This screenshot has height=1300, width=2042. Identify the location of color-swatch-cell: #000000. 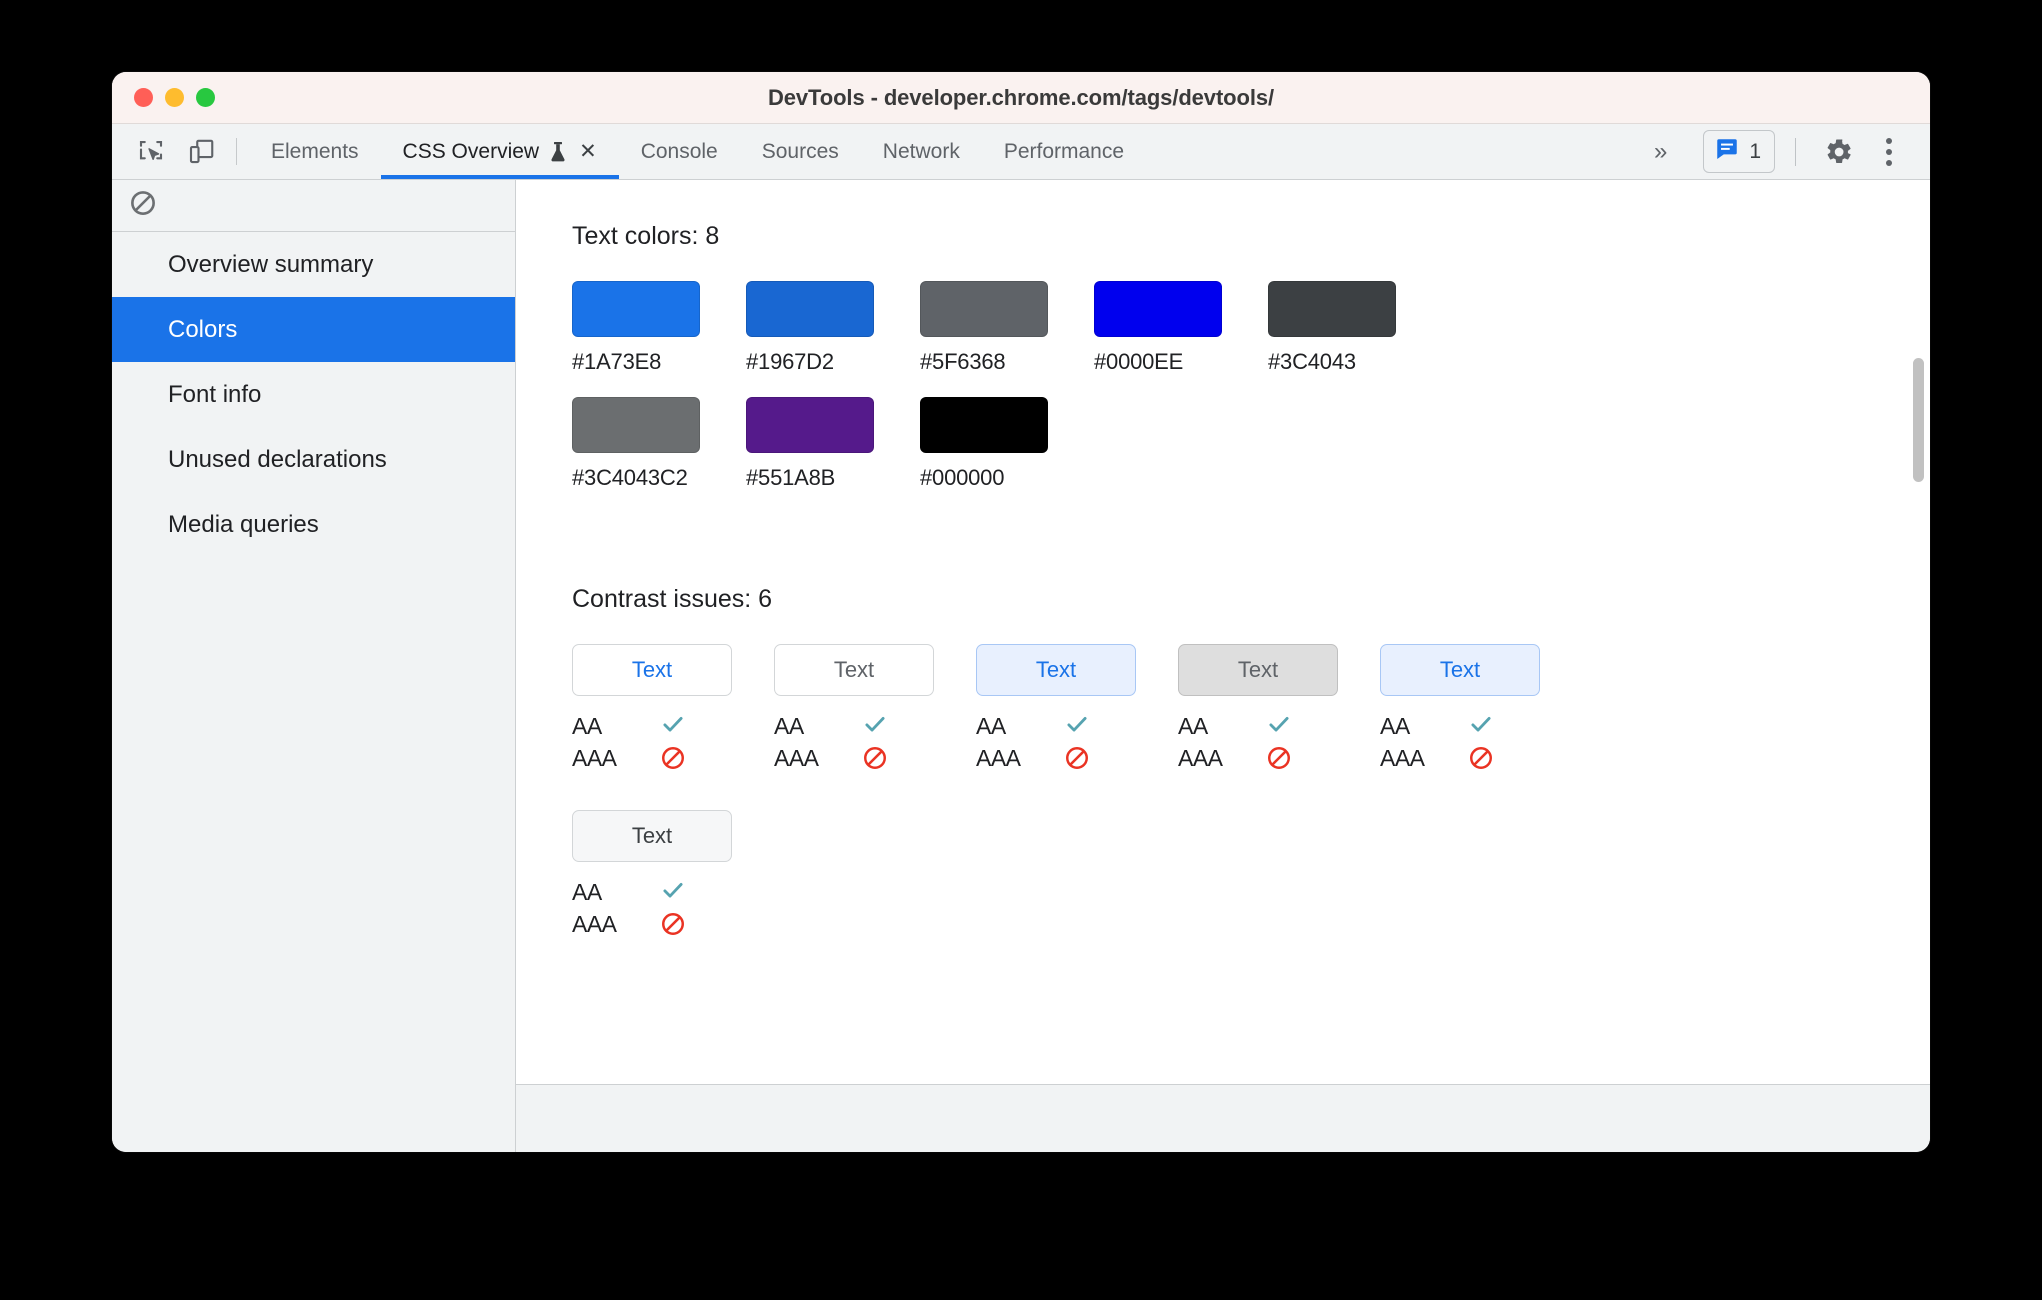
(1007, 444).